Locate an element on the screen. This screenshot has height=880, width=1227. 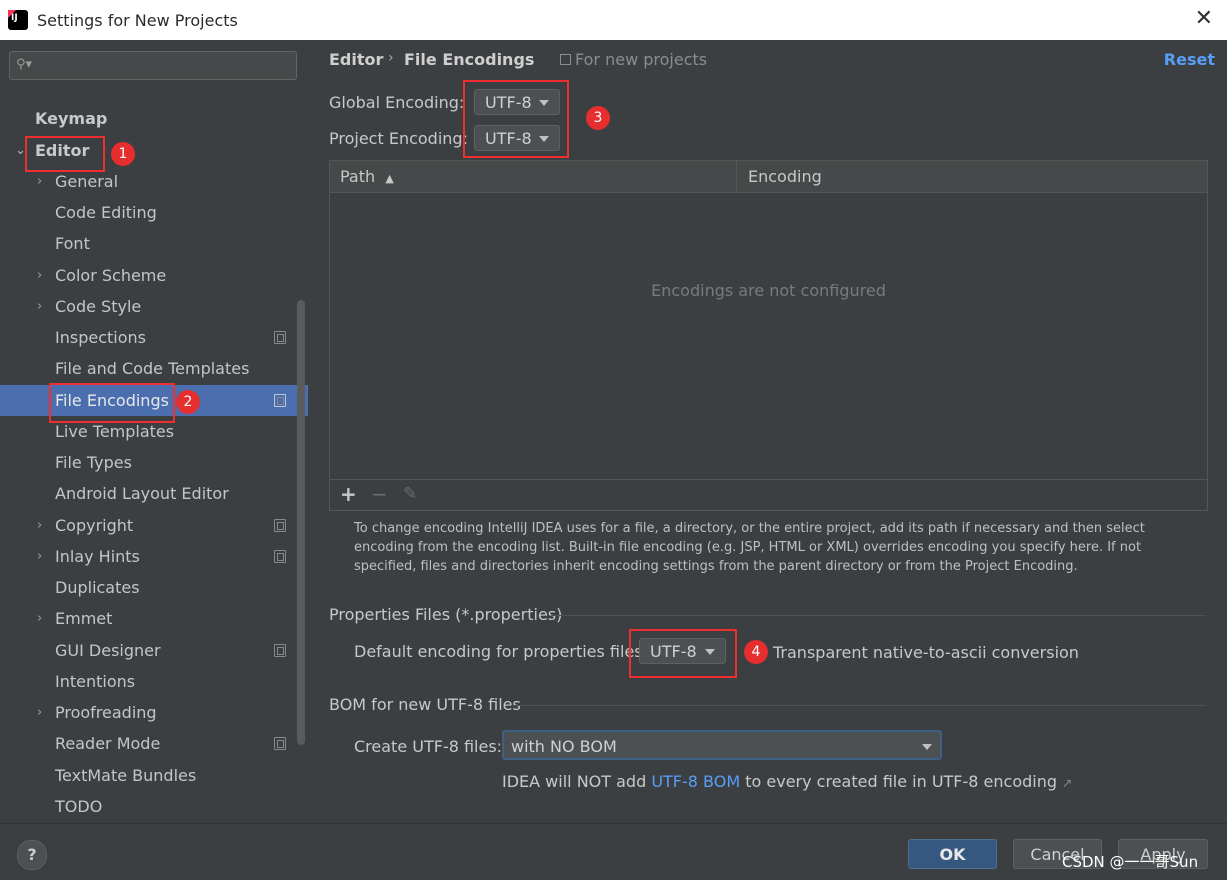
empty-table-message: Encodings are not configured is located at coordinates (768, 290).